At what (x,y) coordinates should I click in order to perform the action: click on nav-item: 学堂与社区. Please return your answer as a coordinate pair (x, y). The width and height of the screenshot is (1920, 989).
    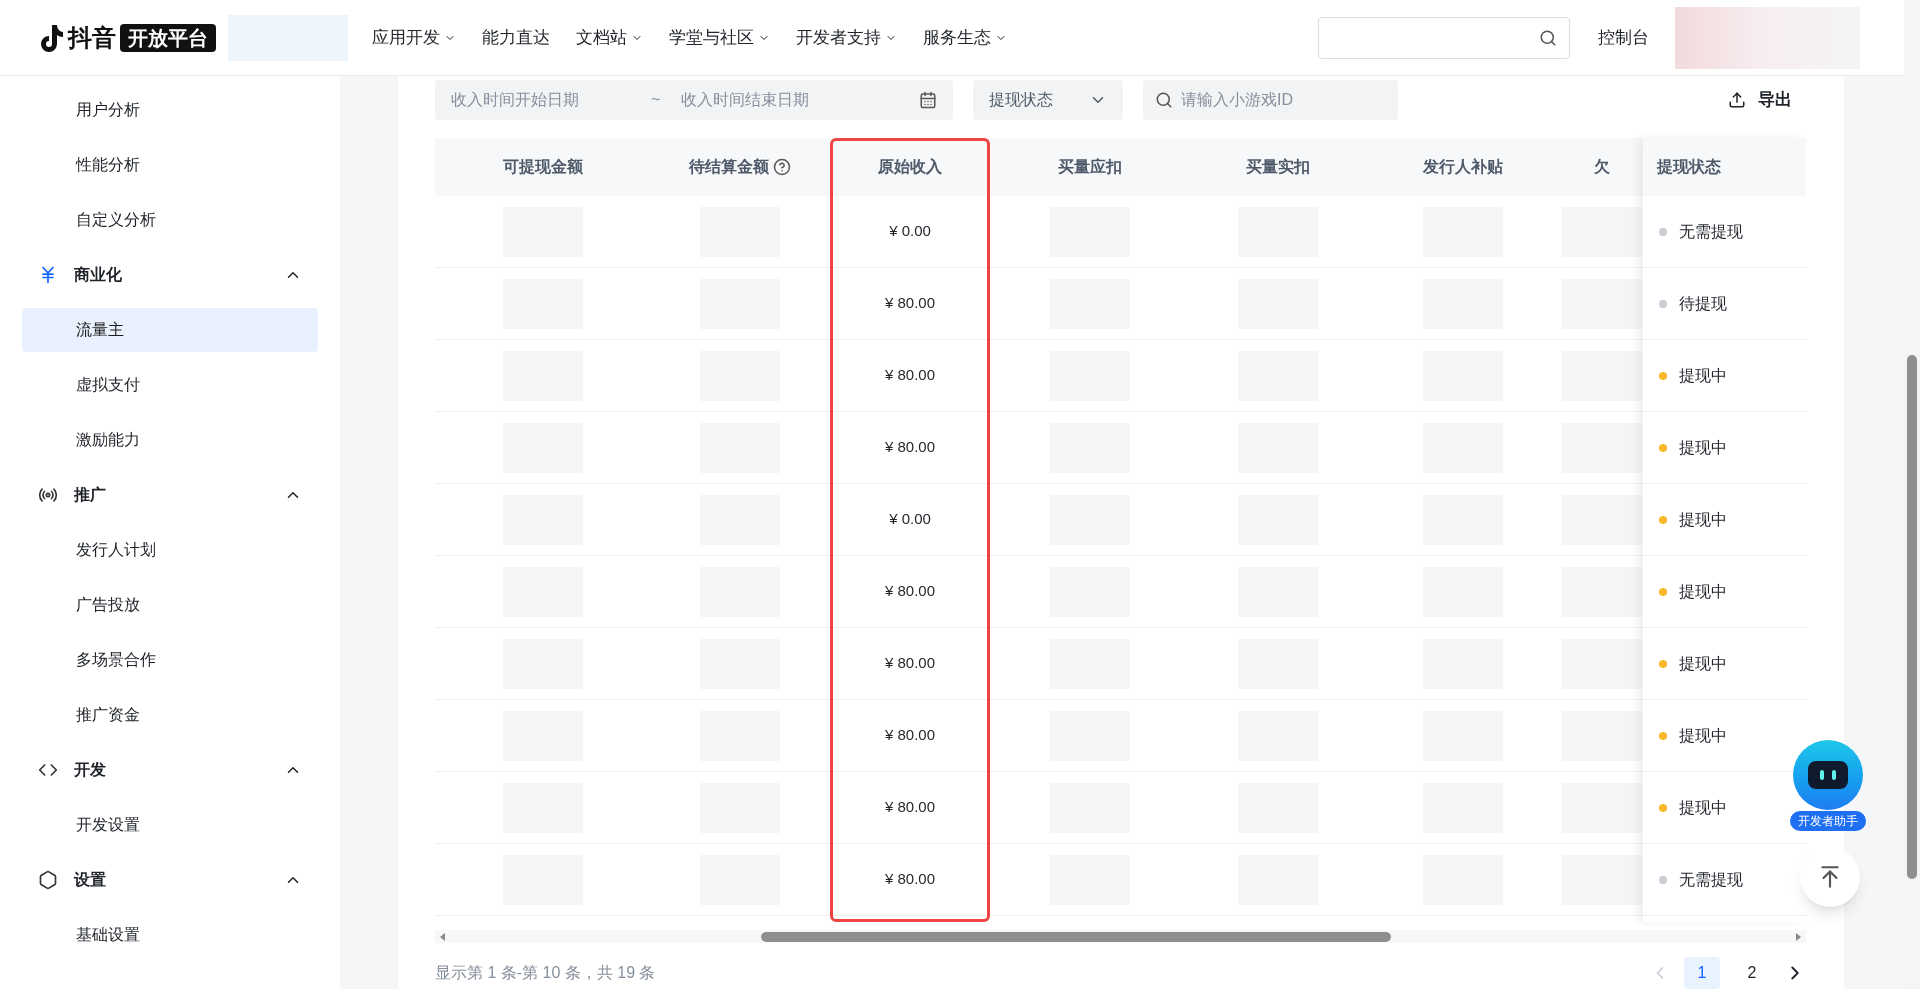
    Looking at the image, I should click on (719, 37).